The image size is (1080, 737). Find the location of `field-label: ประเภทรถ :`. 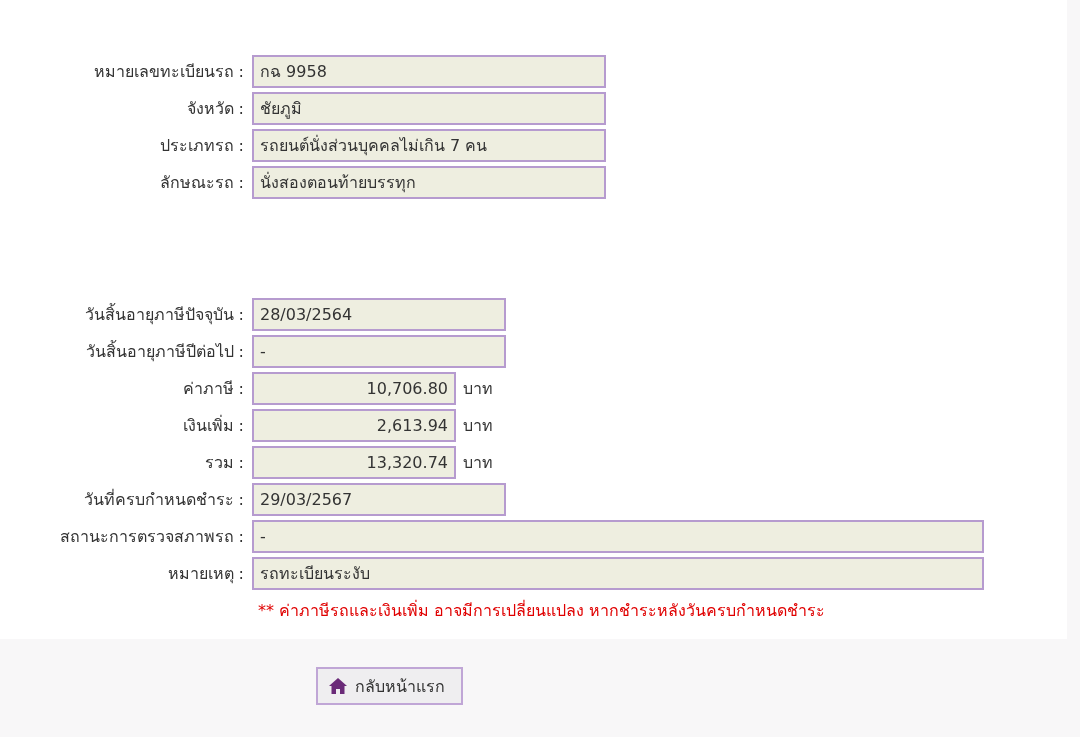

field-label: ประเภทรถ : is located at coordinates (201, 146).